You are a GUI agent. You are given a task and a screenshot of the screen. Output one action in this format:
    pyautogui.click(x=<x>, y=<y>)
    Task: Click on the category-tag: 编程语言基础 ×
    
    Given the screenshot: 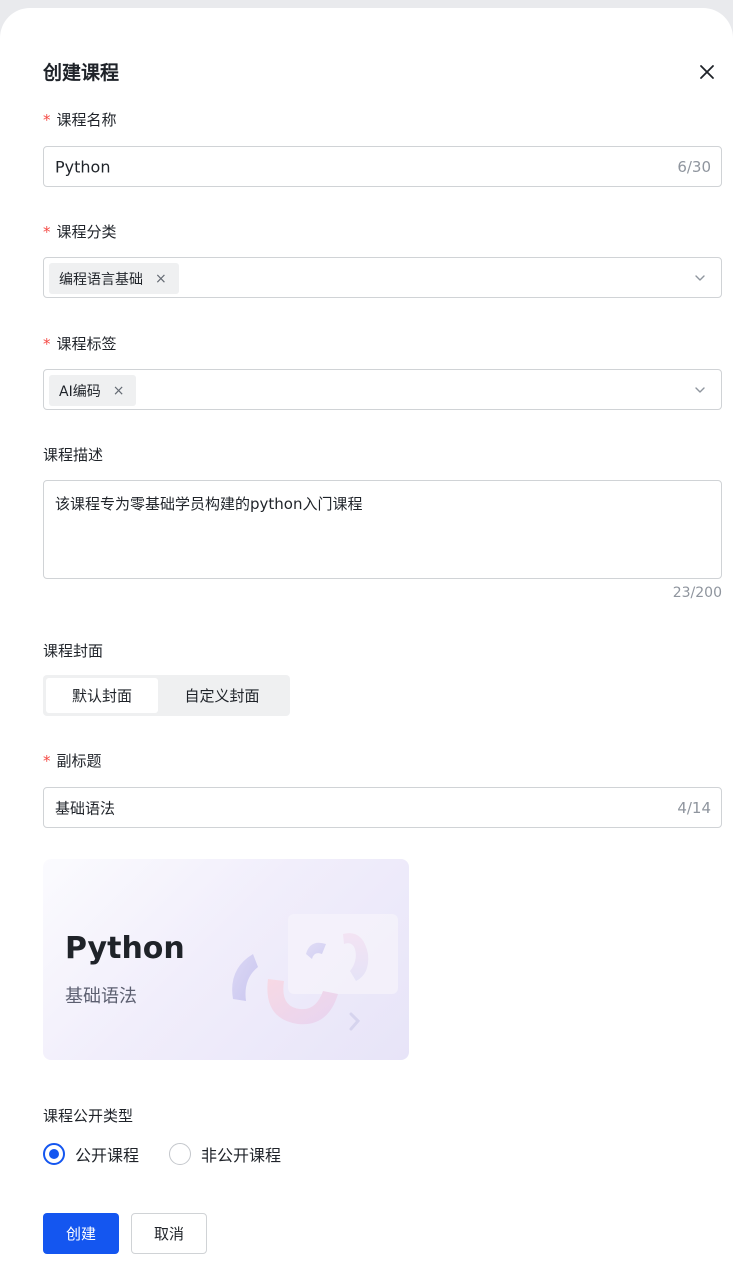 What is the action you would take?
    pyautogui.click(x=114, y=278)
    